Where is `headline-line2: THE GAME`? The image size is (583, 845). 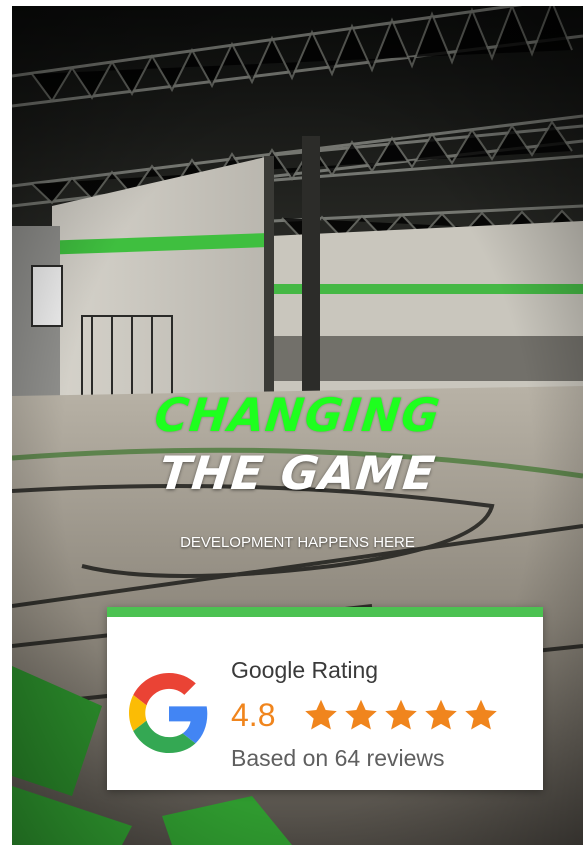 headline-line2: THE GAME is located at coordinates (297, 473).